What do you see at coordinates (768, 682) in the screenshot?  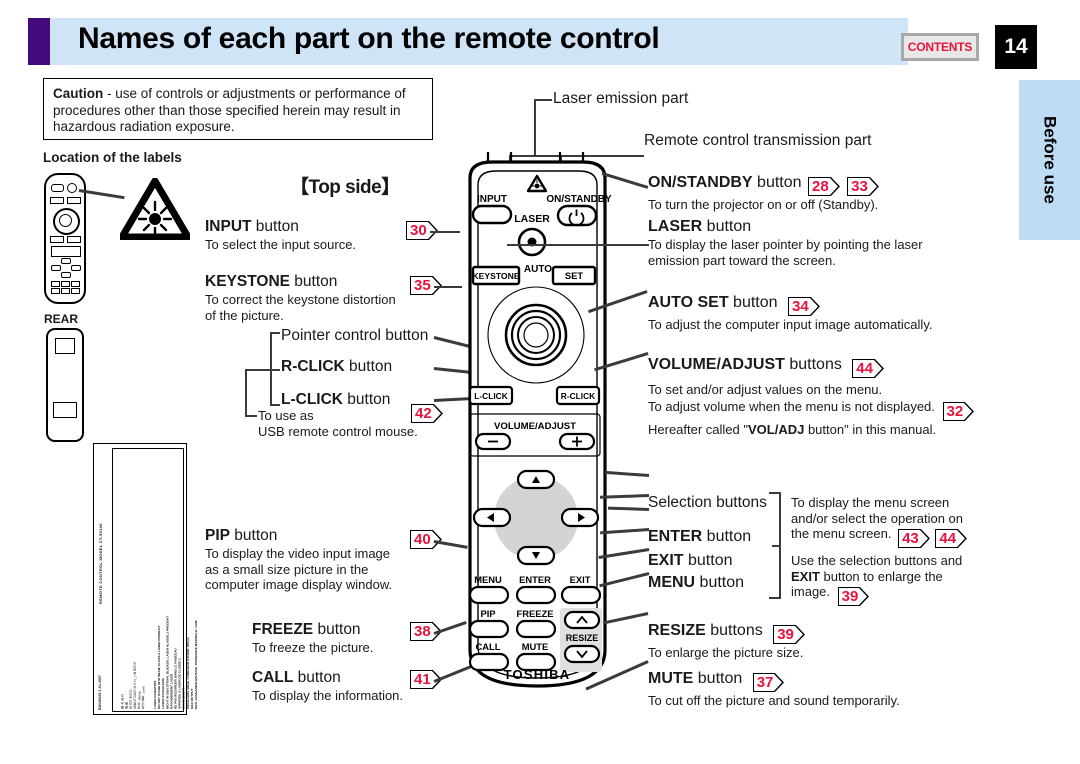 I see `badge-mute-37: 37` at bounding box center [768, 682].